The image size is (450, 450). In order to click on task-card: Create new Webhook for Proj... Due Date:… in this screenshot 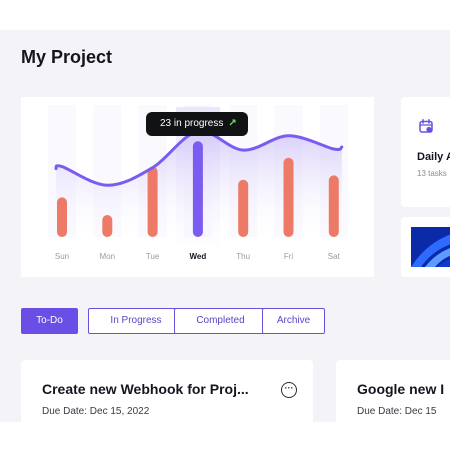, I will do `click(167, 395)`.